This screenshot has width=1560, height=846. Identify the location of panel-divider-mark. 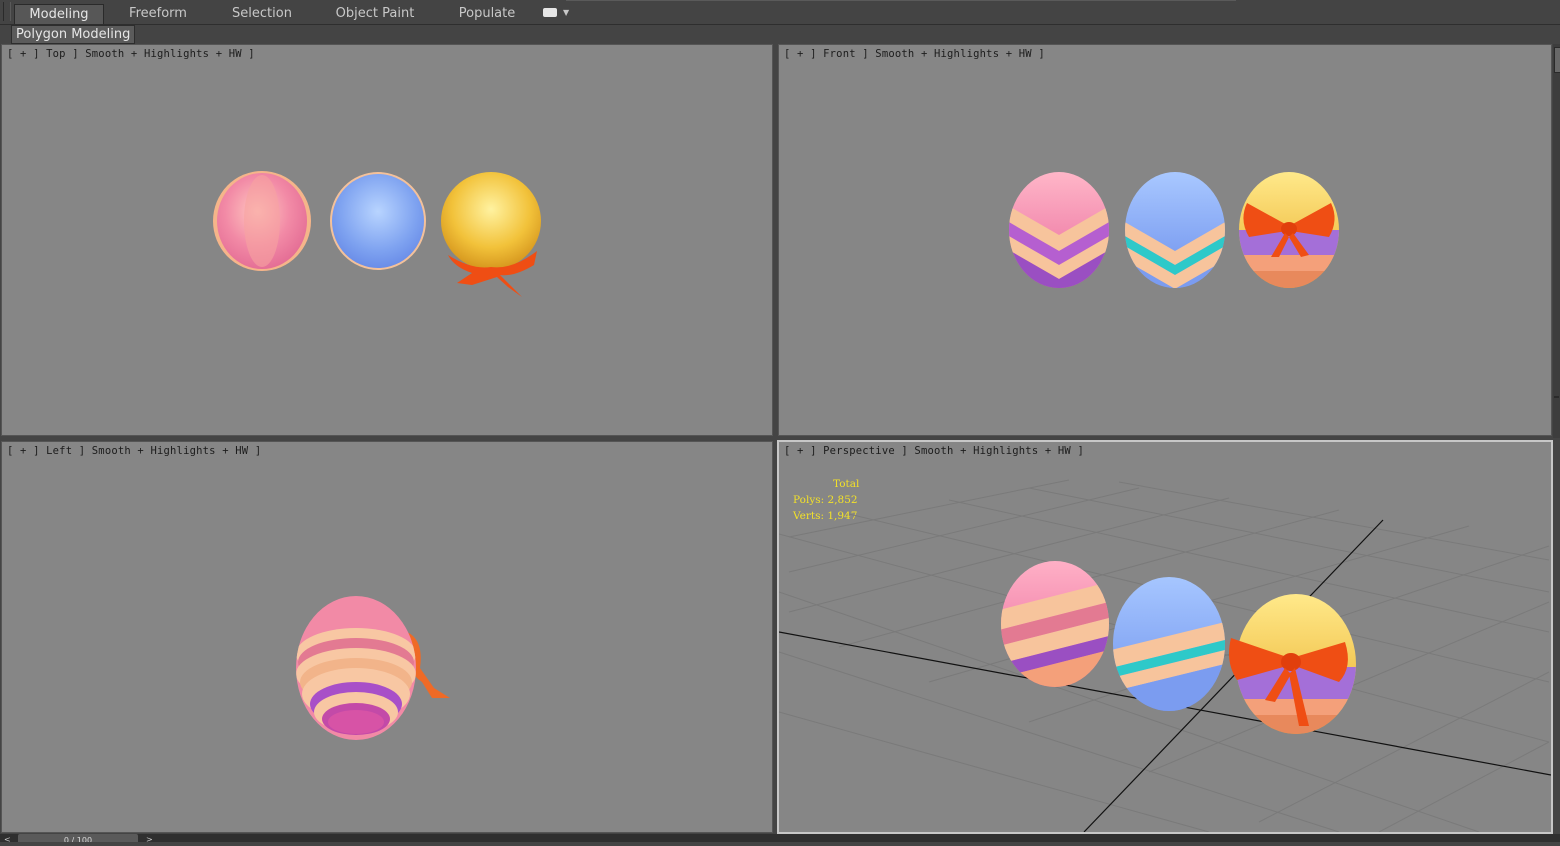
(1556, 397).